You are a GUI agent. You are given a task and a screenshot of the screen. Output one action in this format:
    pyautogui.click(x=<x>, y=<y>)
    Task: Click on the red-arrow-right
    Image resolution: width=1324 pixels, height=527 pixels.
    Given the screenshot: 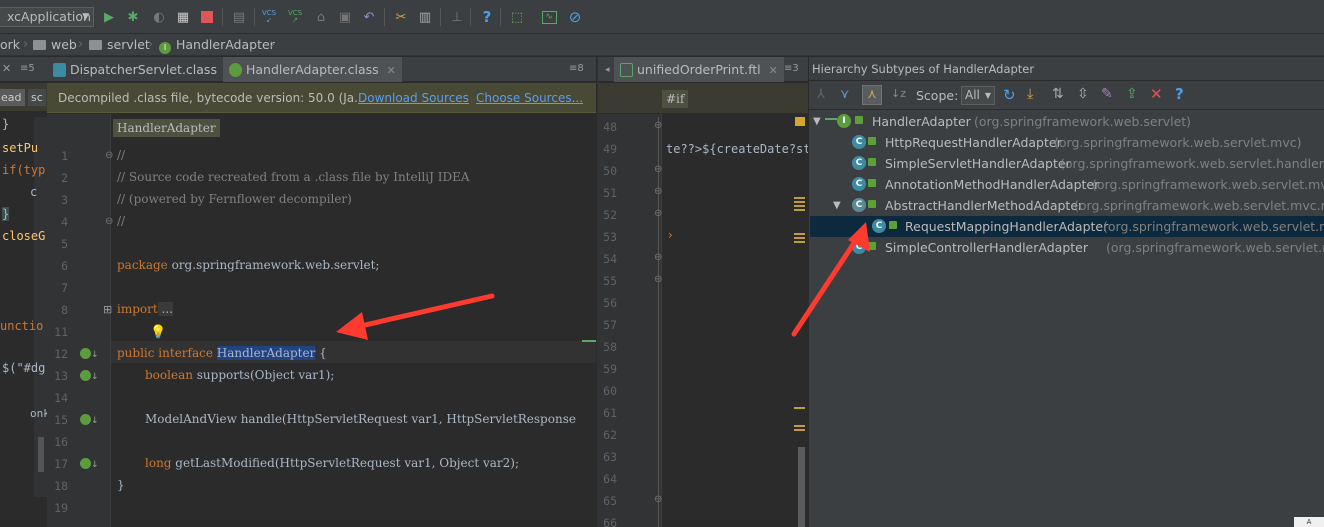 What is the action you would take?
    pyautogui.click(x=830, y=279)
    